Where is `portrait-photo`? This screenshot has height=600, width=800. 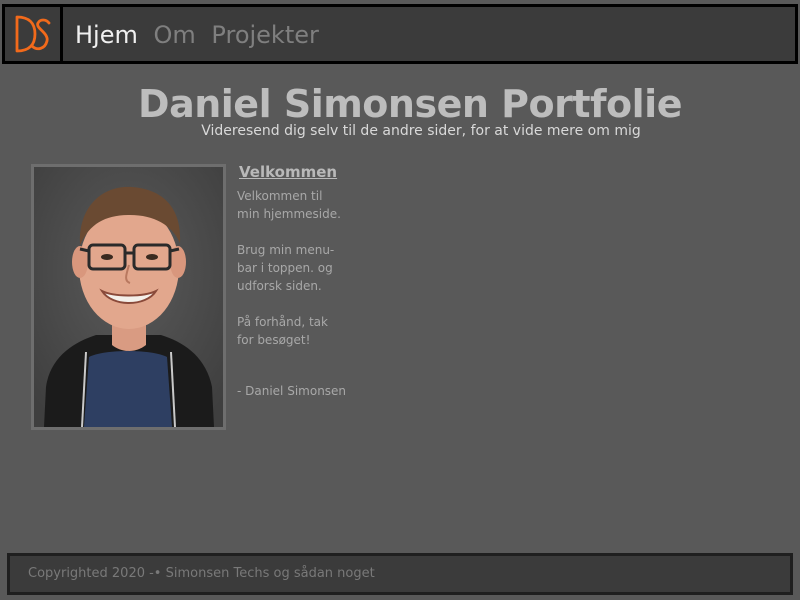
portrait-photo is located at coordinates (128, 297).